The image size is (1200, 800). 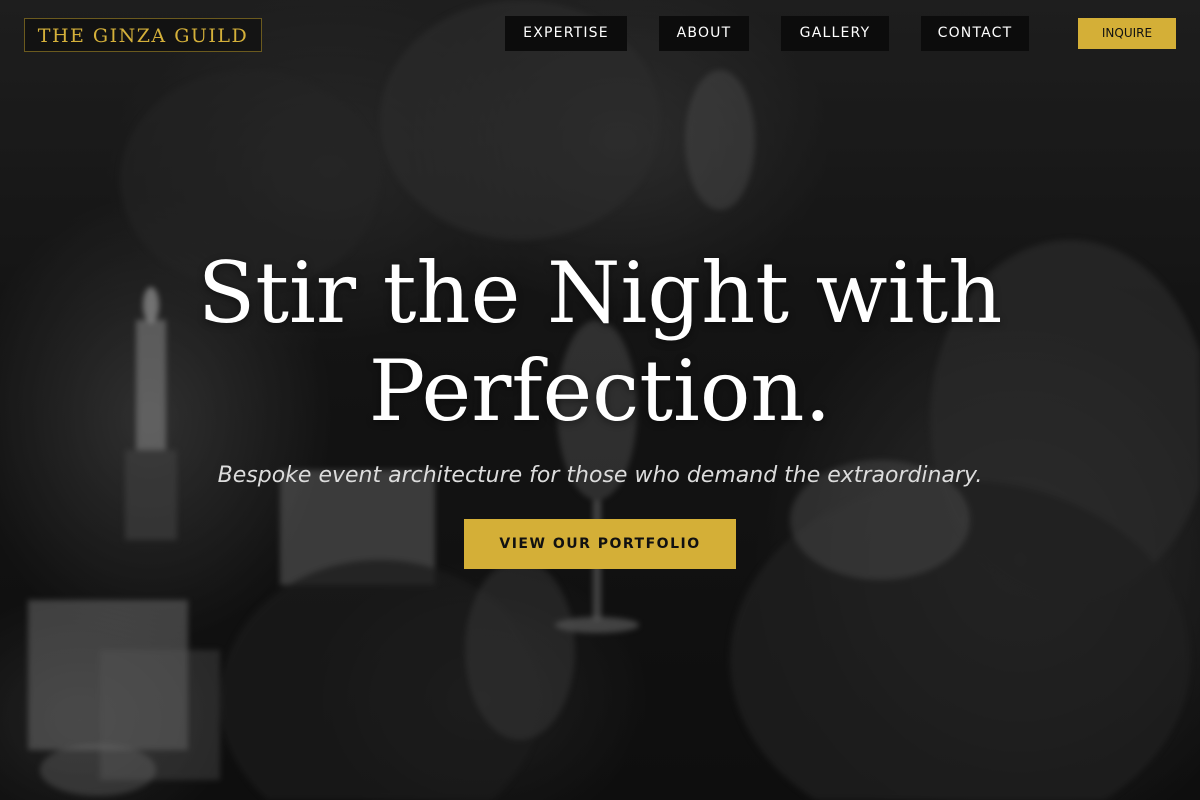 What do you see at coordinates (600, 544) in the screenshot?
I see `view-portfolio-button: VIEW OUR PORTFOLIO` at bounding box center [600, 544].